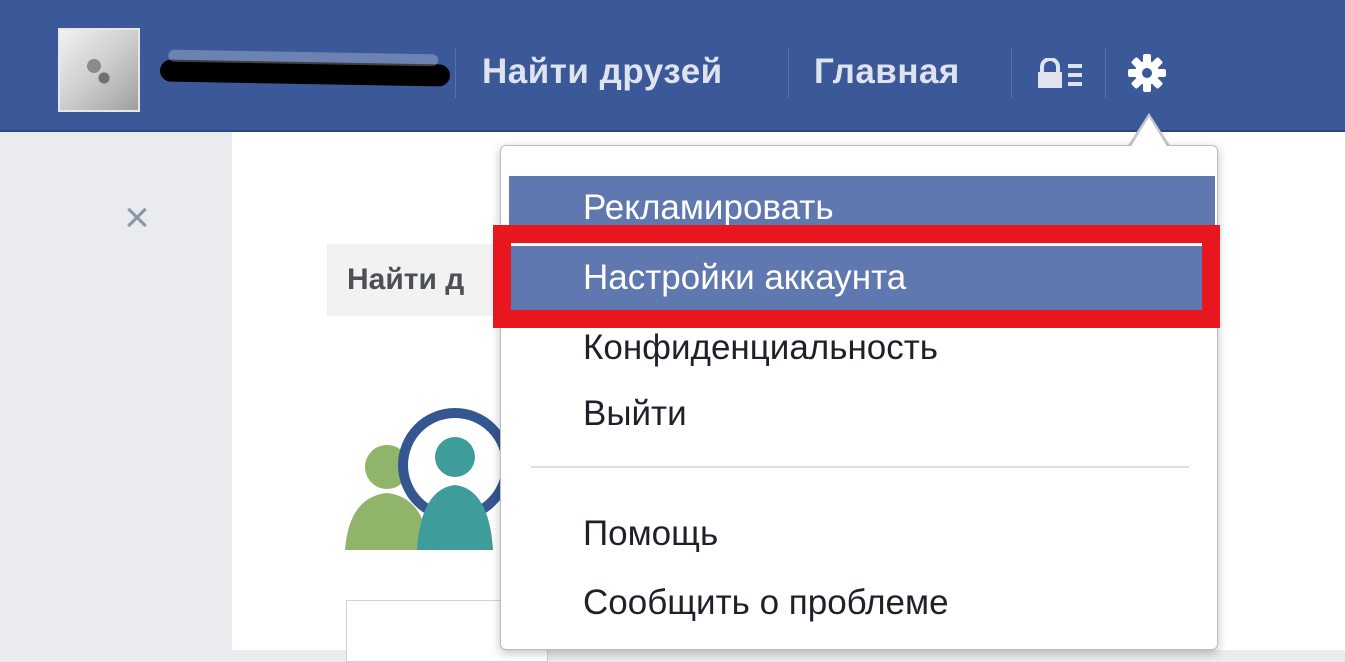 The height and width of the screenshot is (662, 1345). I want to click on home-link: Главная, so click(887, 72).